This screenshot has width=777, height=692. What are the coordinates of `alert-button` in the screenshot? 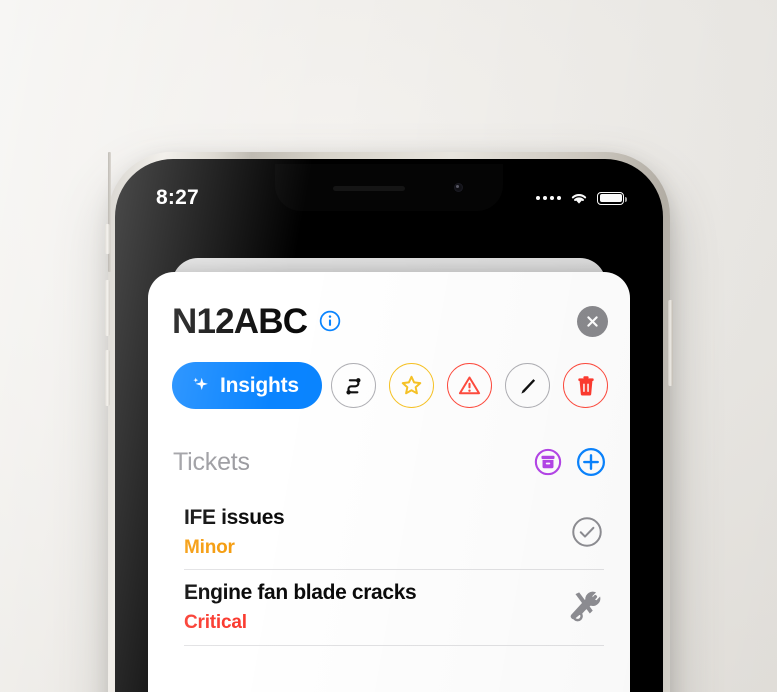 It's located at (469, 385).